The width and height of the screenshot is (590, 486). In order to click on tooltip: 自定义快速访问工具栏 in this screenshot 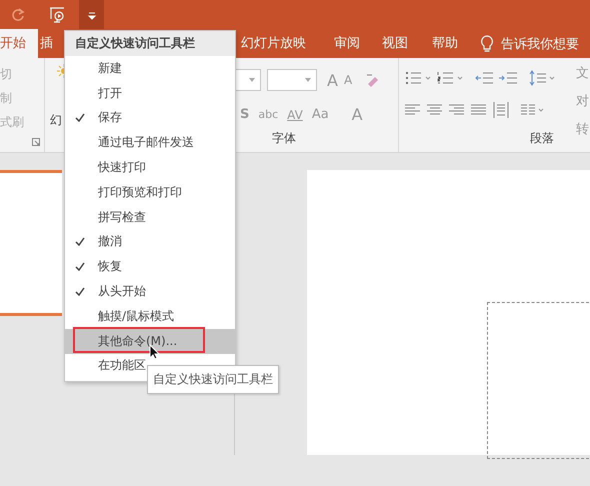, I will do `click(213, 379)`.